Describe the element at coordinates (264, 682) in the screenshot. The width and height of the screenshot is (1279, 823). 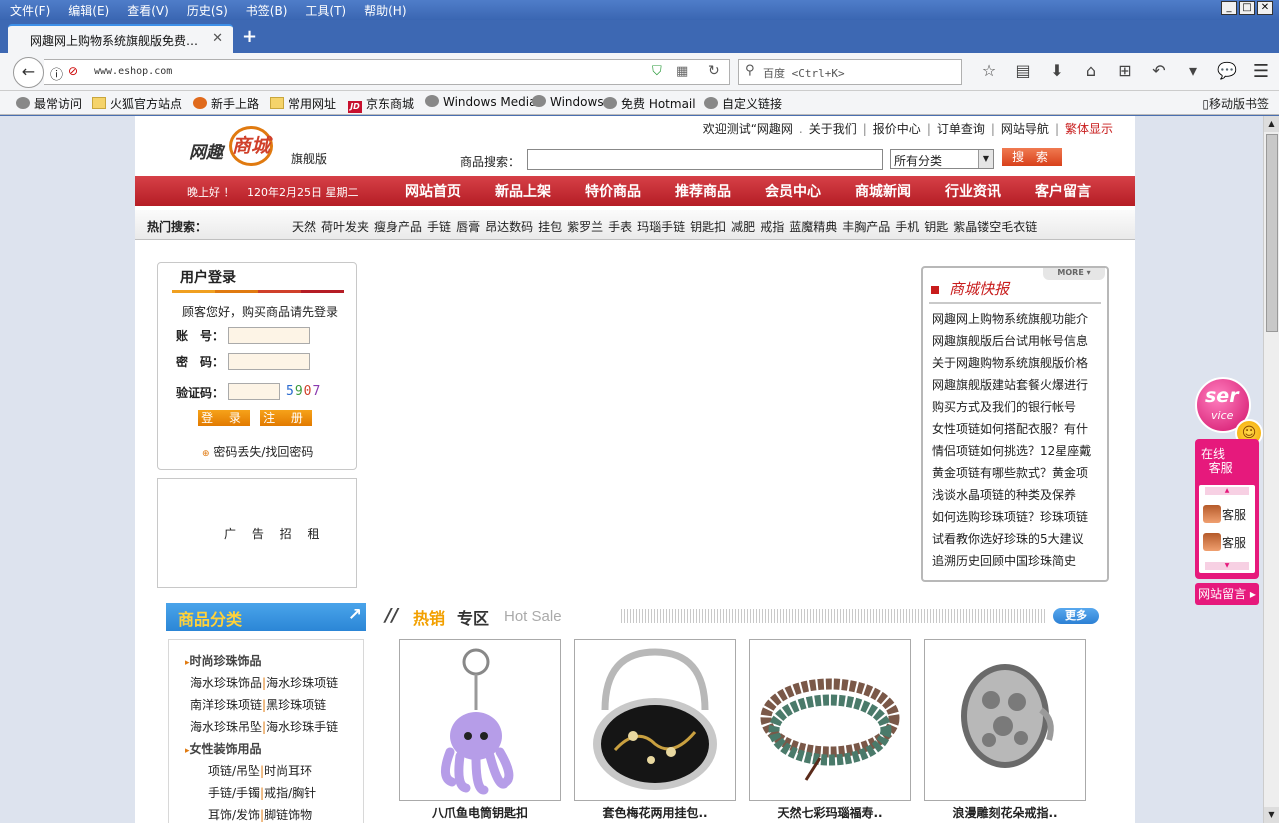
I see `category-link: 海水珍珠饰品|海水珍珠项链` at that location.